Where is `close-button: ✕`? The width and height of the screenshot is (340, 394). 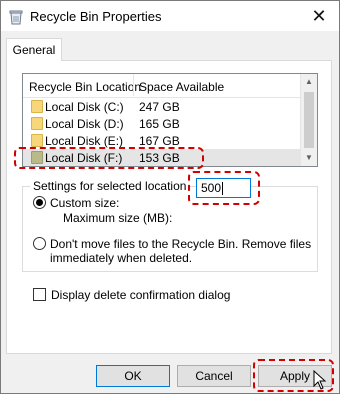 close-button: ✕ is located at coordinates (319, 16).